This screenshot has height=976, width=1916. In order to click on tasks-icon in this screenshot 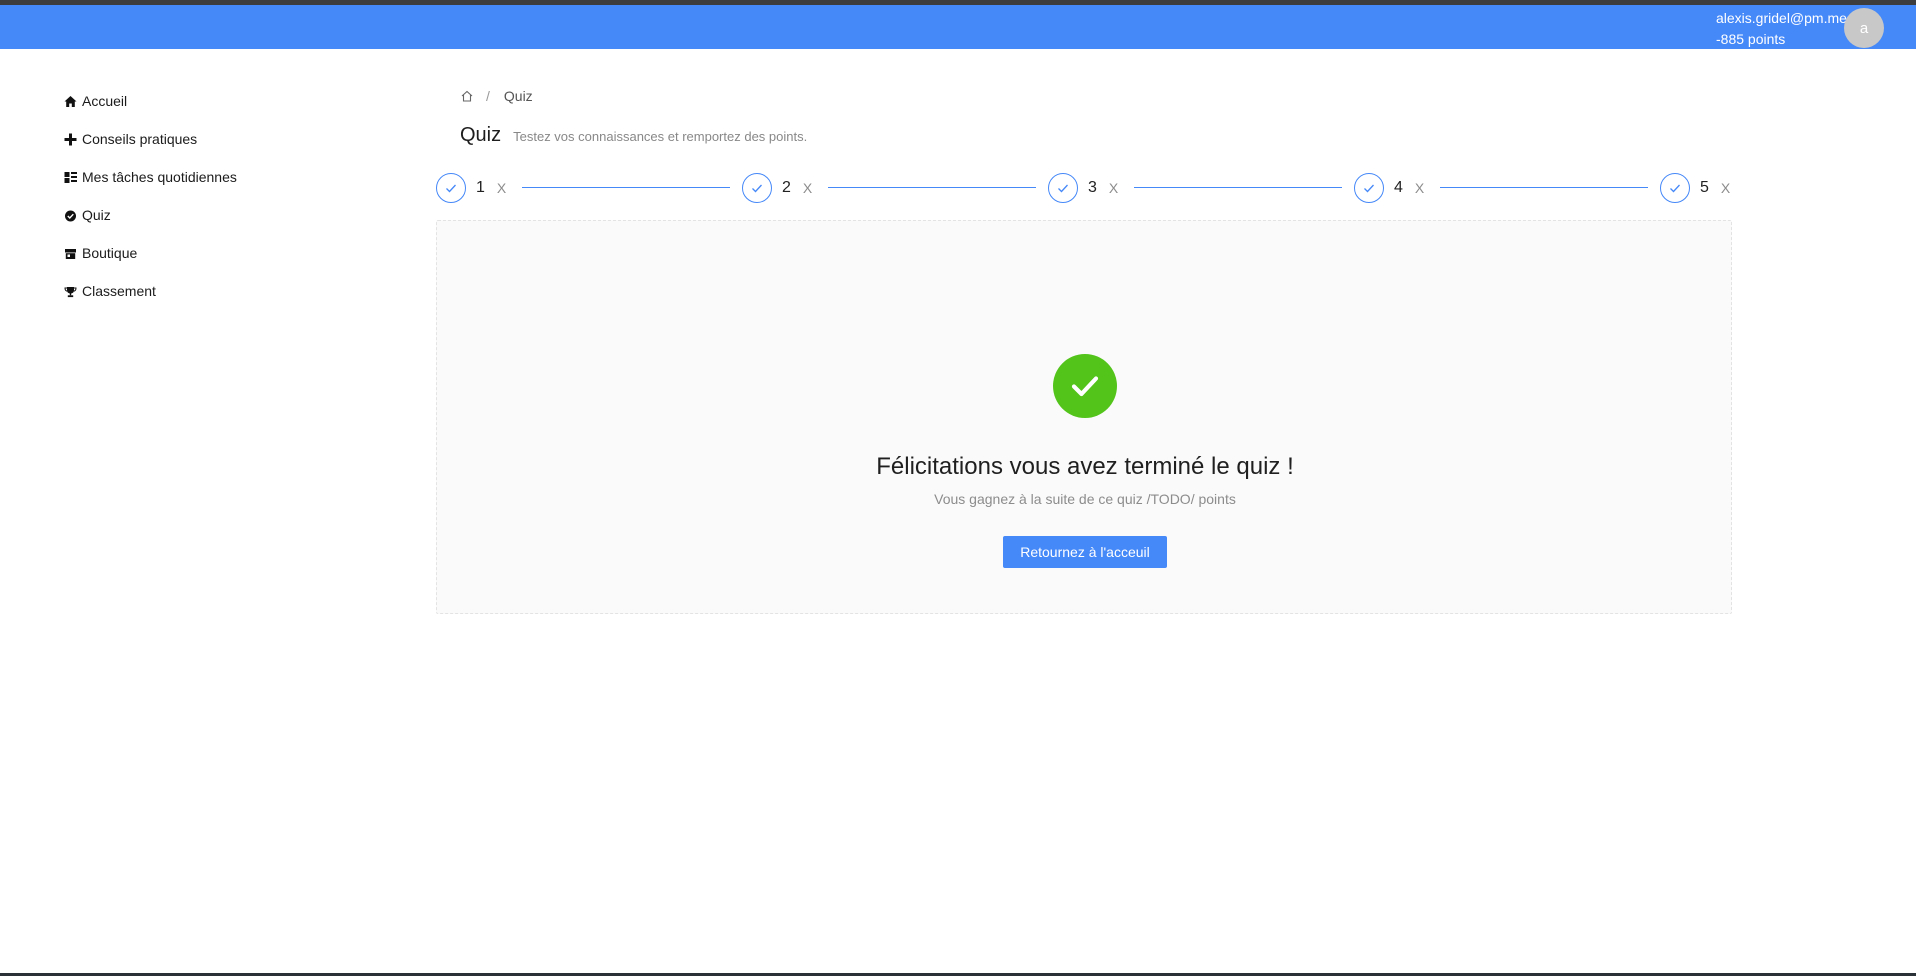, I will do `click(70, 177)`.